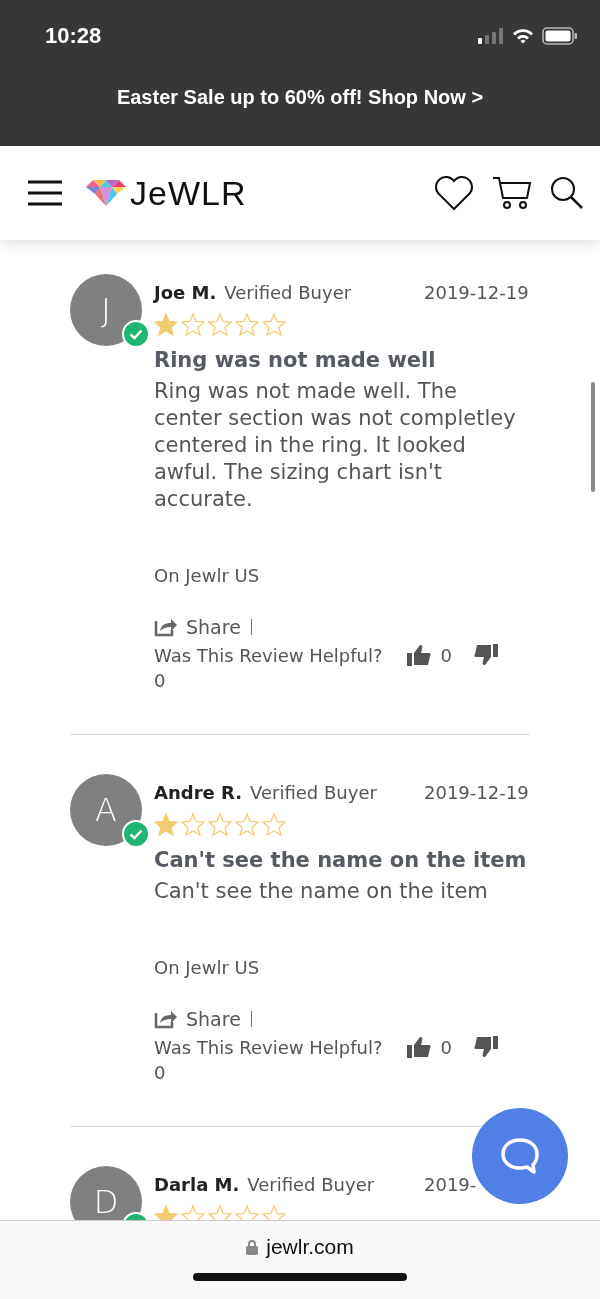 The width and height of the screenshot is (600, 1299). I want to click on search-icon, so click(567, 193).